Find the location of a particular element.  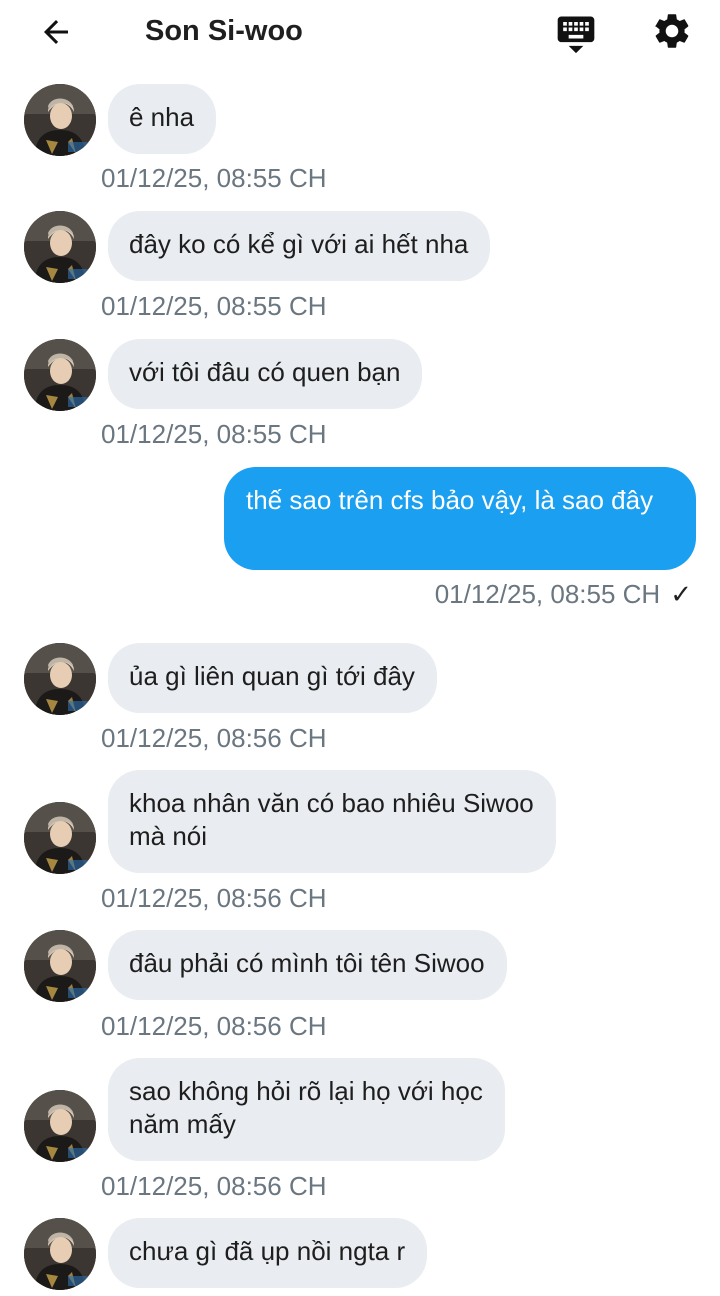

message-bubble: với tôi đâu có quen bạn is located at coordinates (265, 374).